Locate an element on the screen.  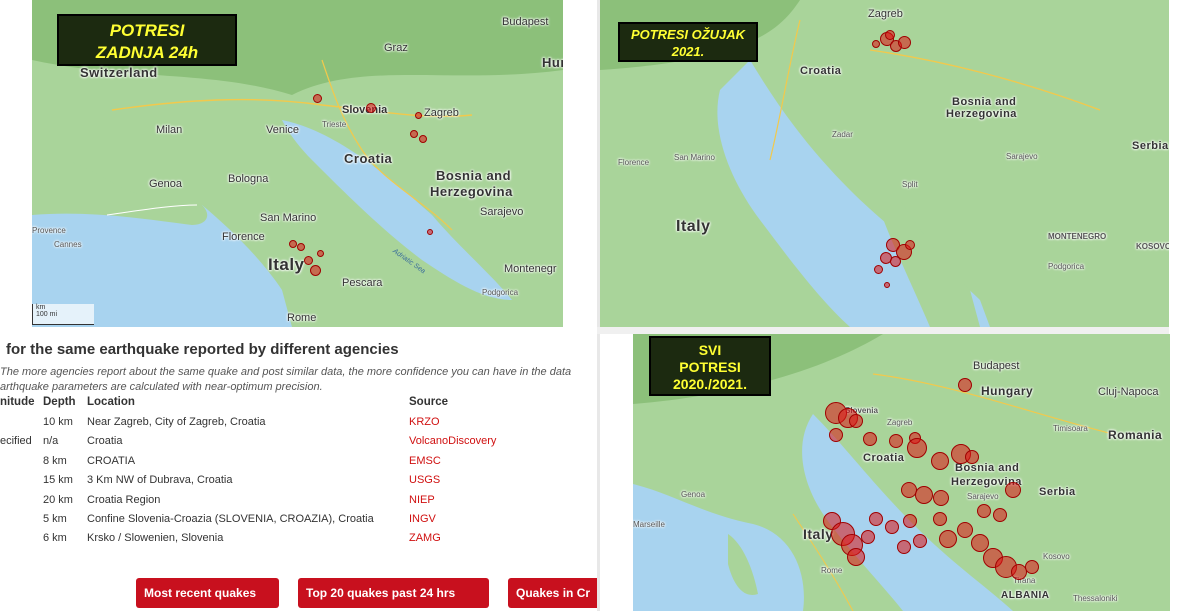
label-florence: Florence is located at coordinates (634, 162).